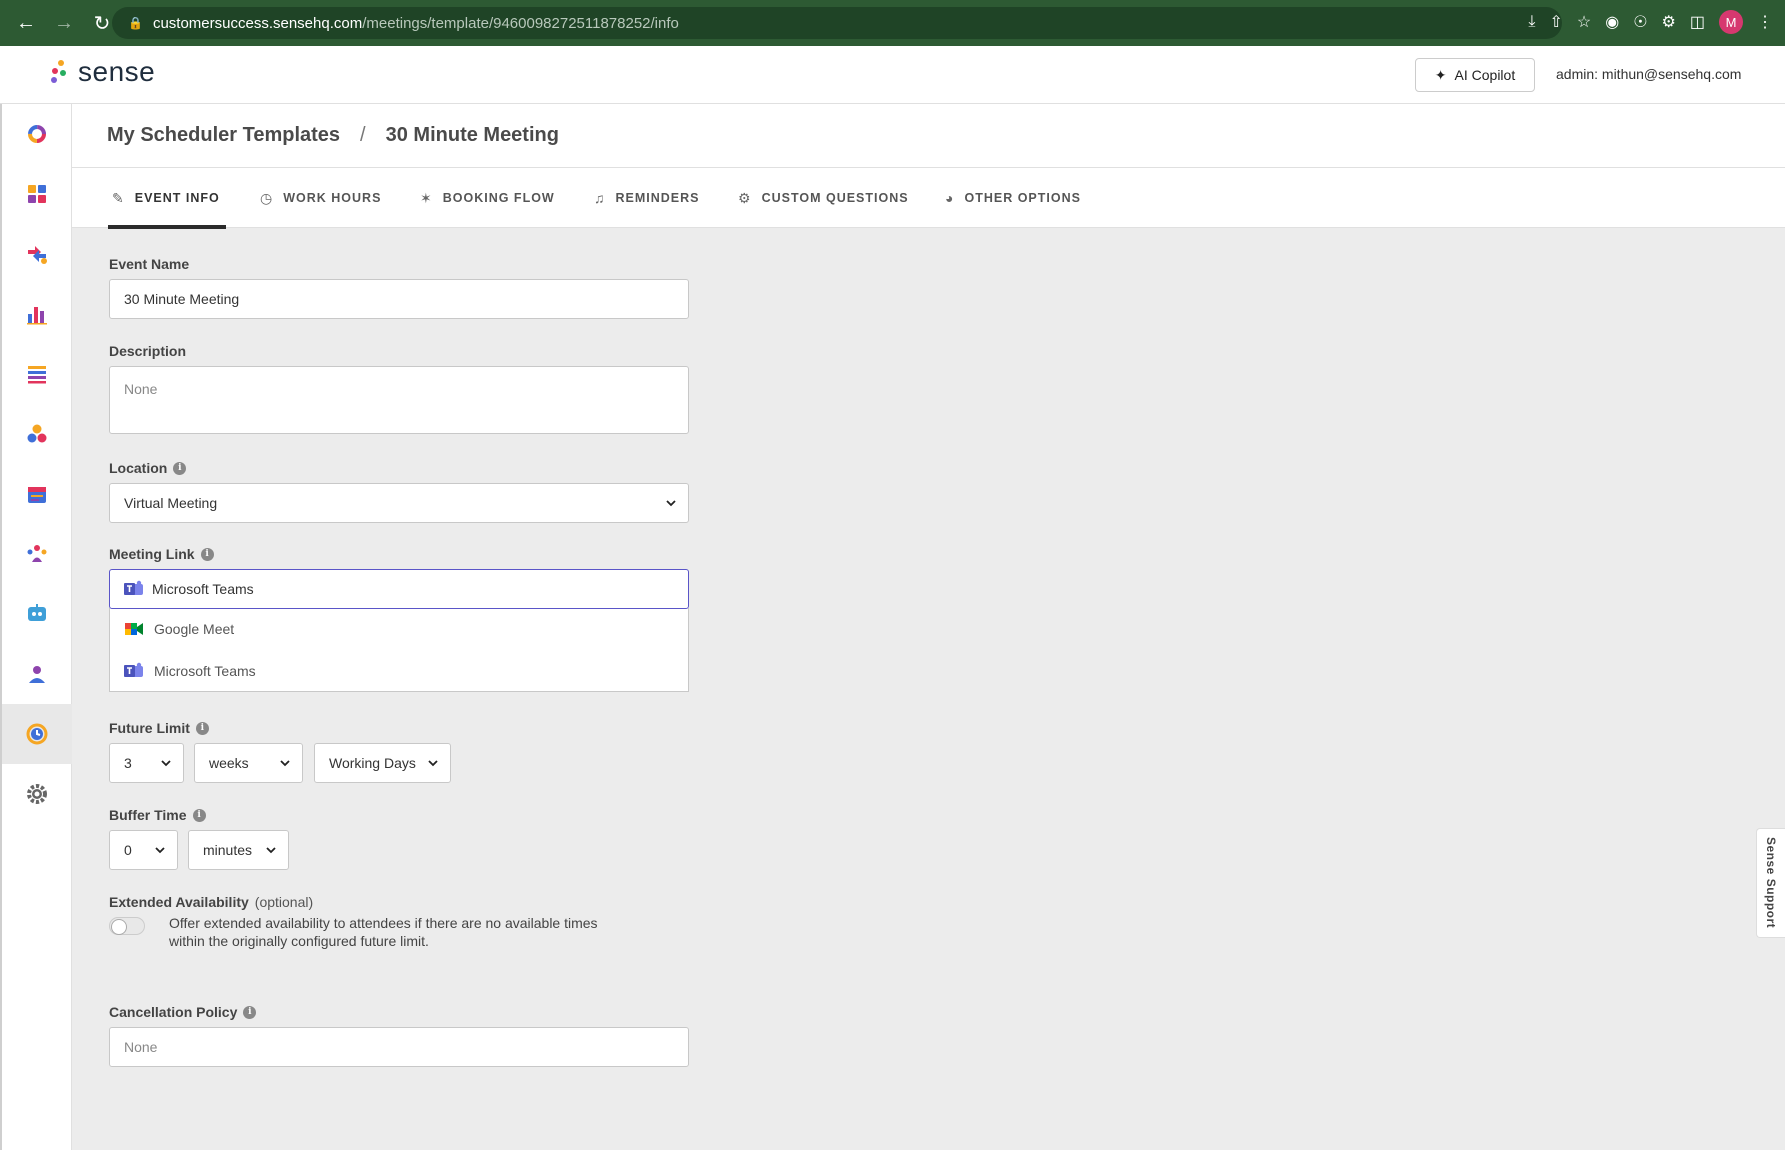  What do you see at coordinates (1475, 75) in the screenshot?
I see `ai-copilot-button: ✦ AI Copilot` at bounding box center [1475, 75].